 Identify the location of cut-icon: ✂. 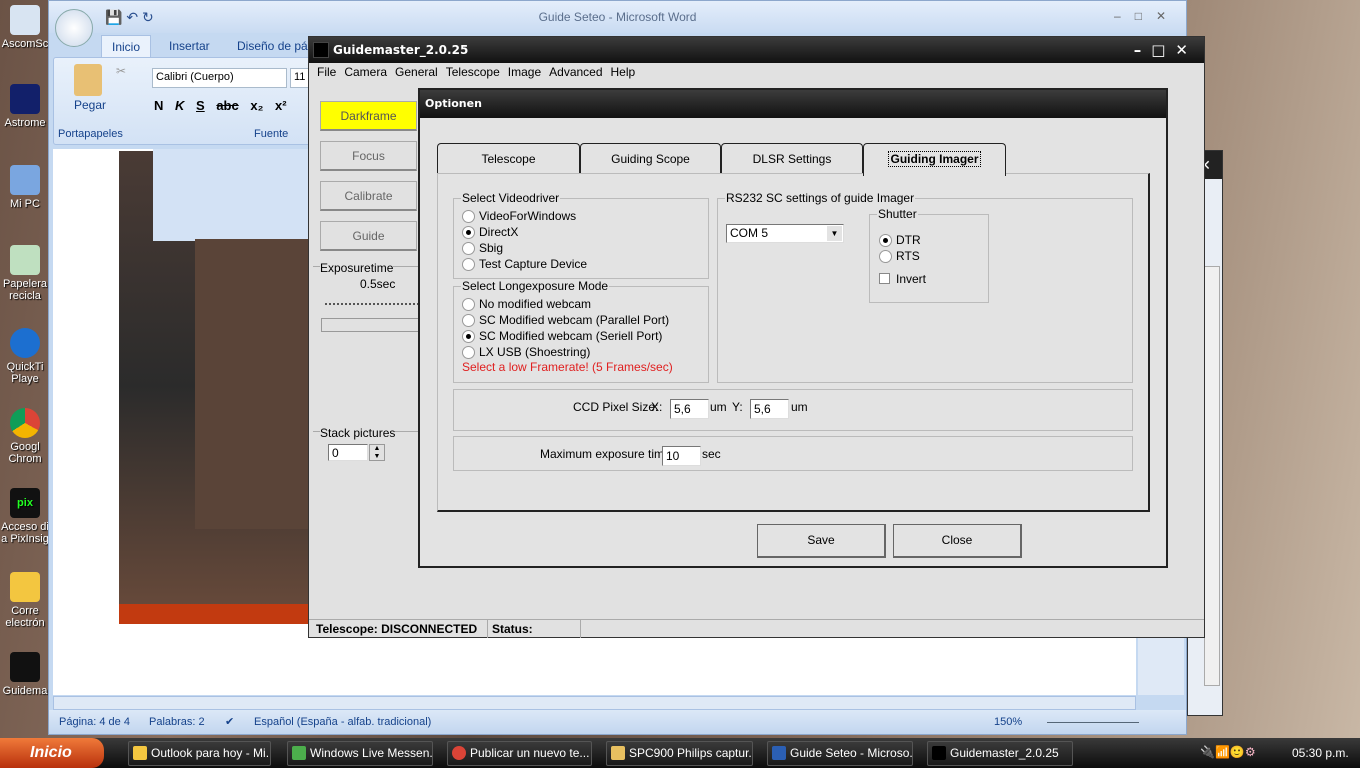
(121, 71).